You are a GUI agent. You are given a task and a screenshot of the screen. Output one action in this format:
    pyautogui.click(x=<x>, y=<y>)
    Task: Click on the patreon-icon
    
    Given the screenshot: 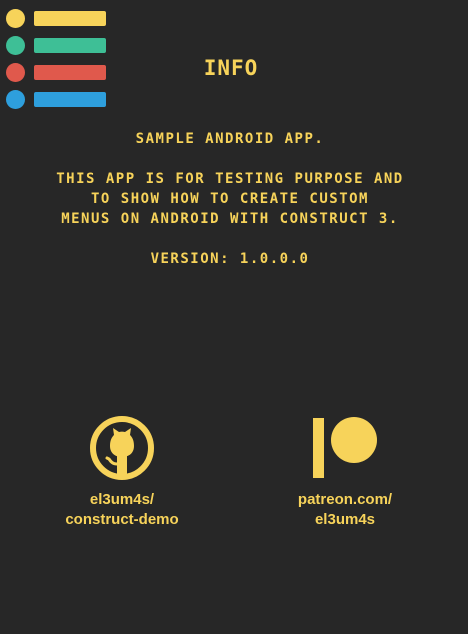 What is the action you would take?
    pyautogui.click(x=345, y=447)
    